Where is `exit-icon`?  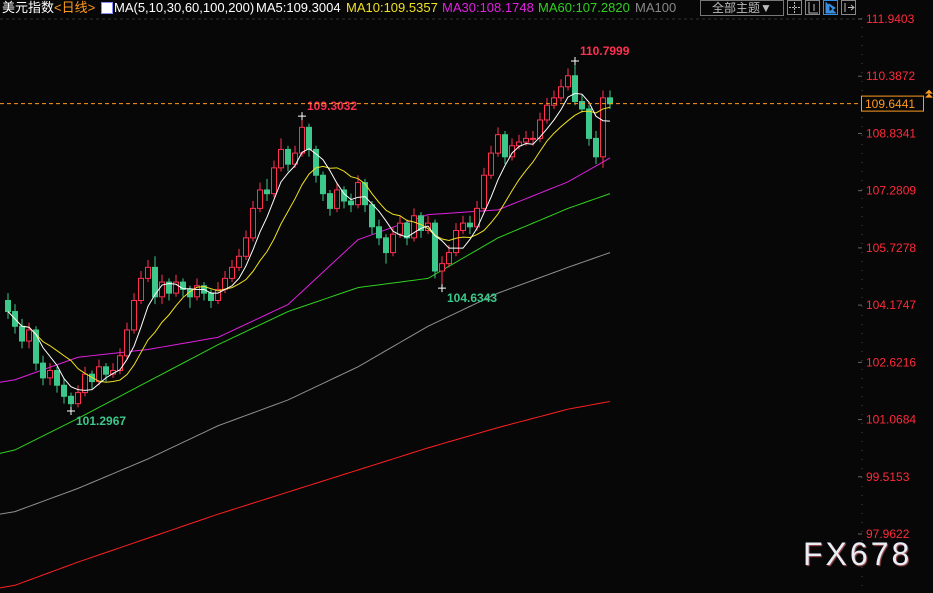 exit-icon is located at coordinates (848, 7).